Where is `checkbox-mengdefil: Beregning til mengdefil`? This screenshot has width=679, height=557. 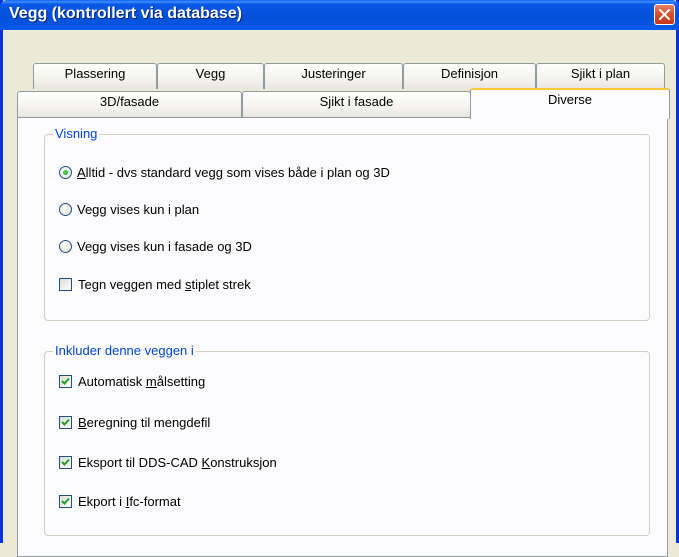
checkbox-mengdefil: Beregning til mengdefil is located at coordinates (134, 422).